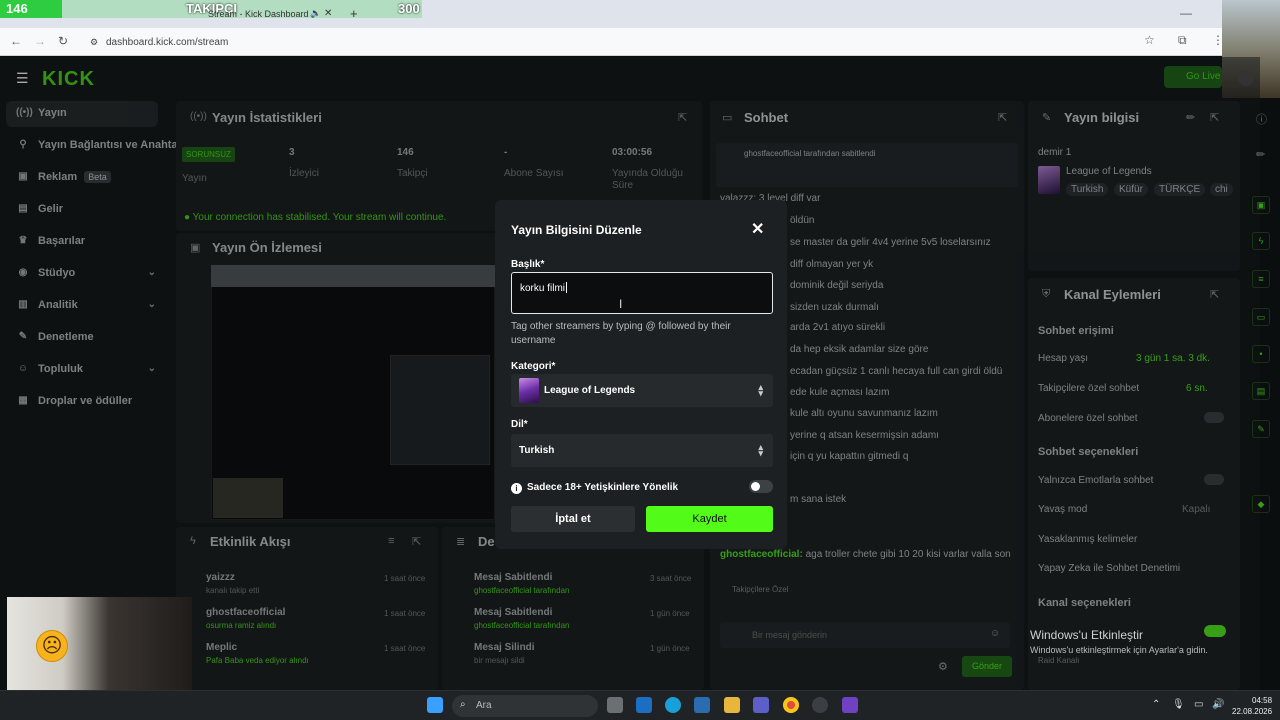  What do you see at coordinates (1109, 568) in the screenshot?
I see `ai-mod-label: Yapay Zeka ile Sohbet Denetimi` at bounding box center [1109, 568].